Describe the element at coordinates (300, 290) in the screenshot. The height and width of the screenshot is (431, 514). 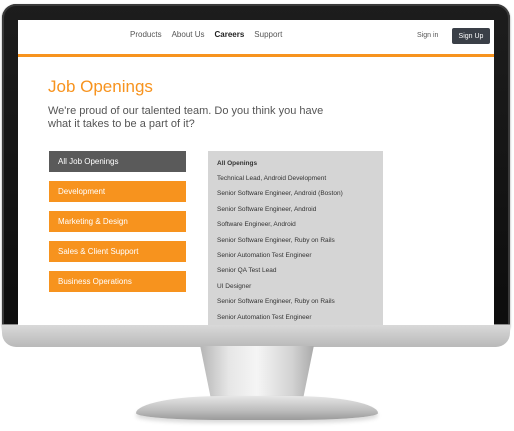
I see `job-listing: UI Designer` at that location.